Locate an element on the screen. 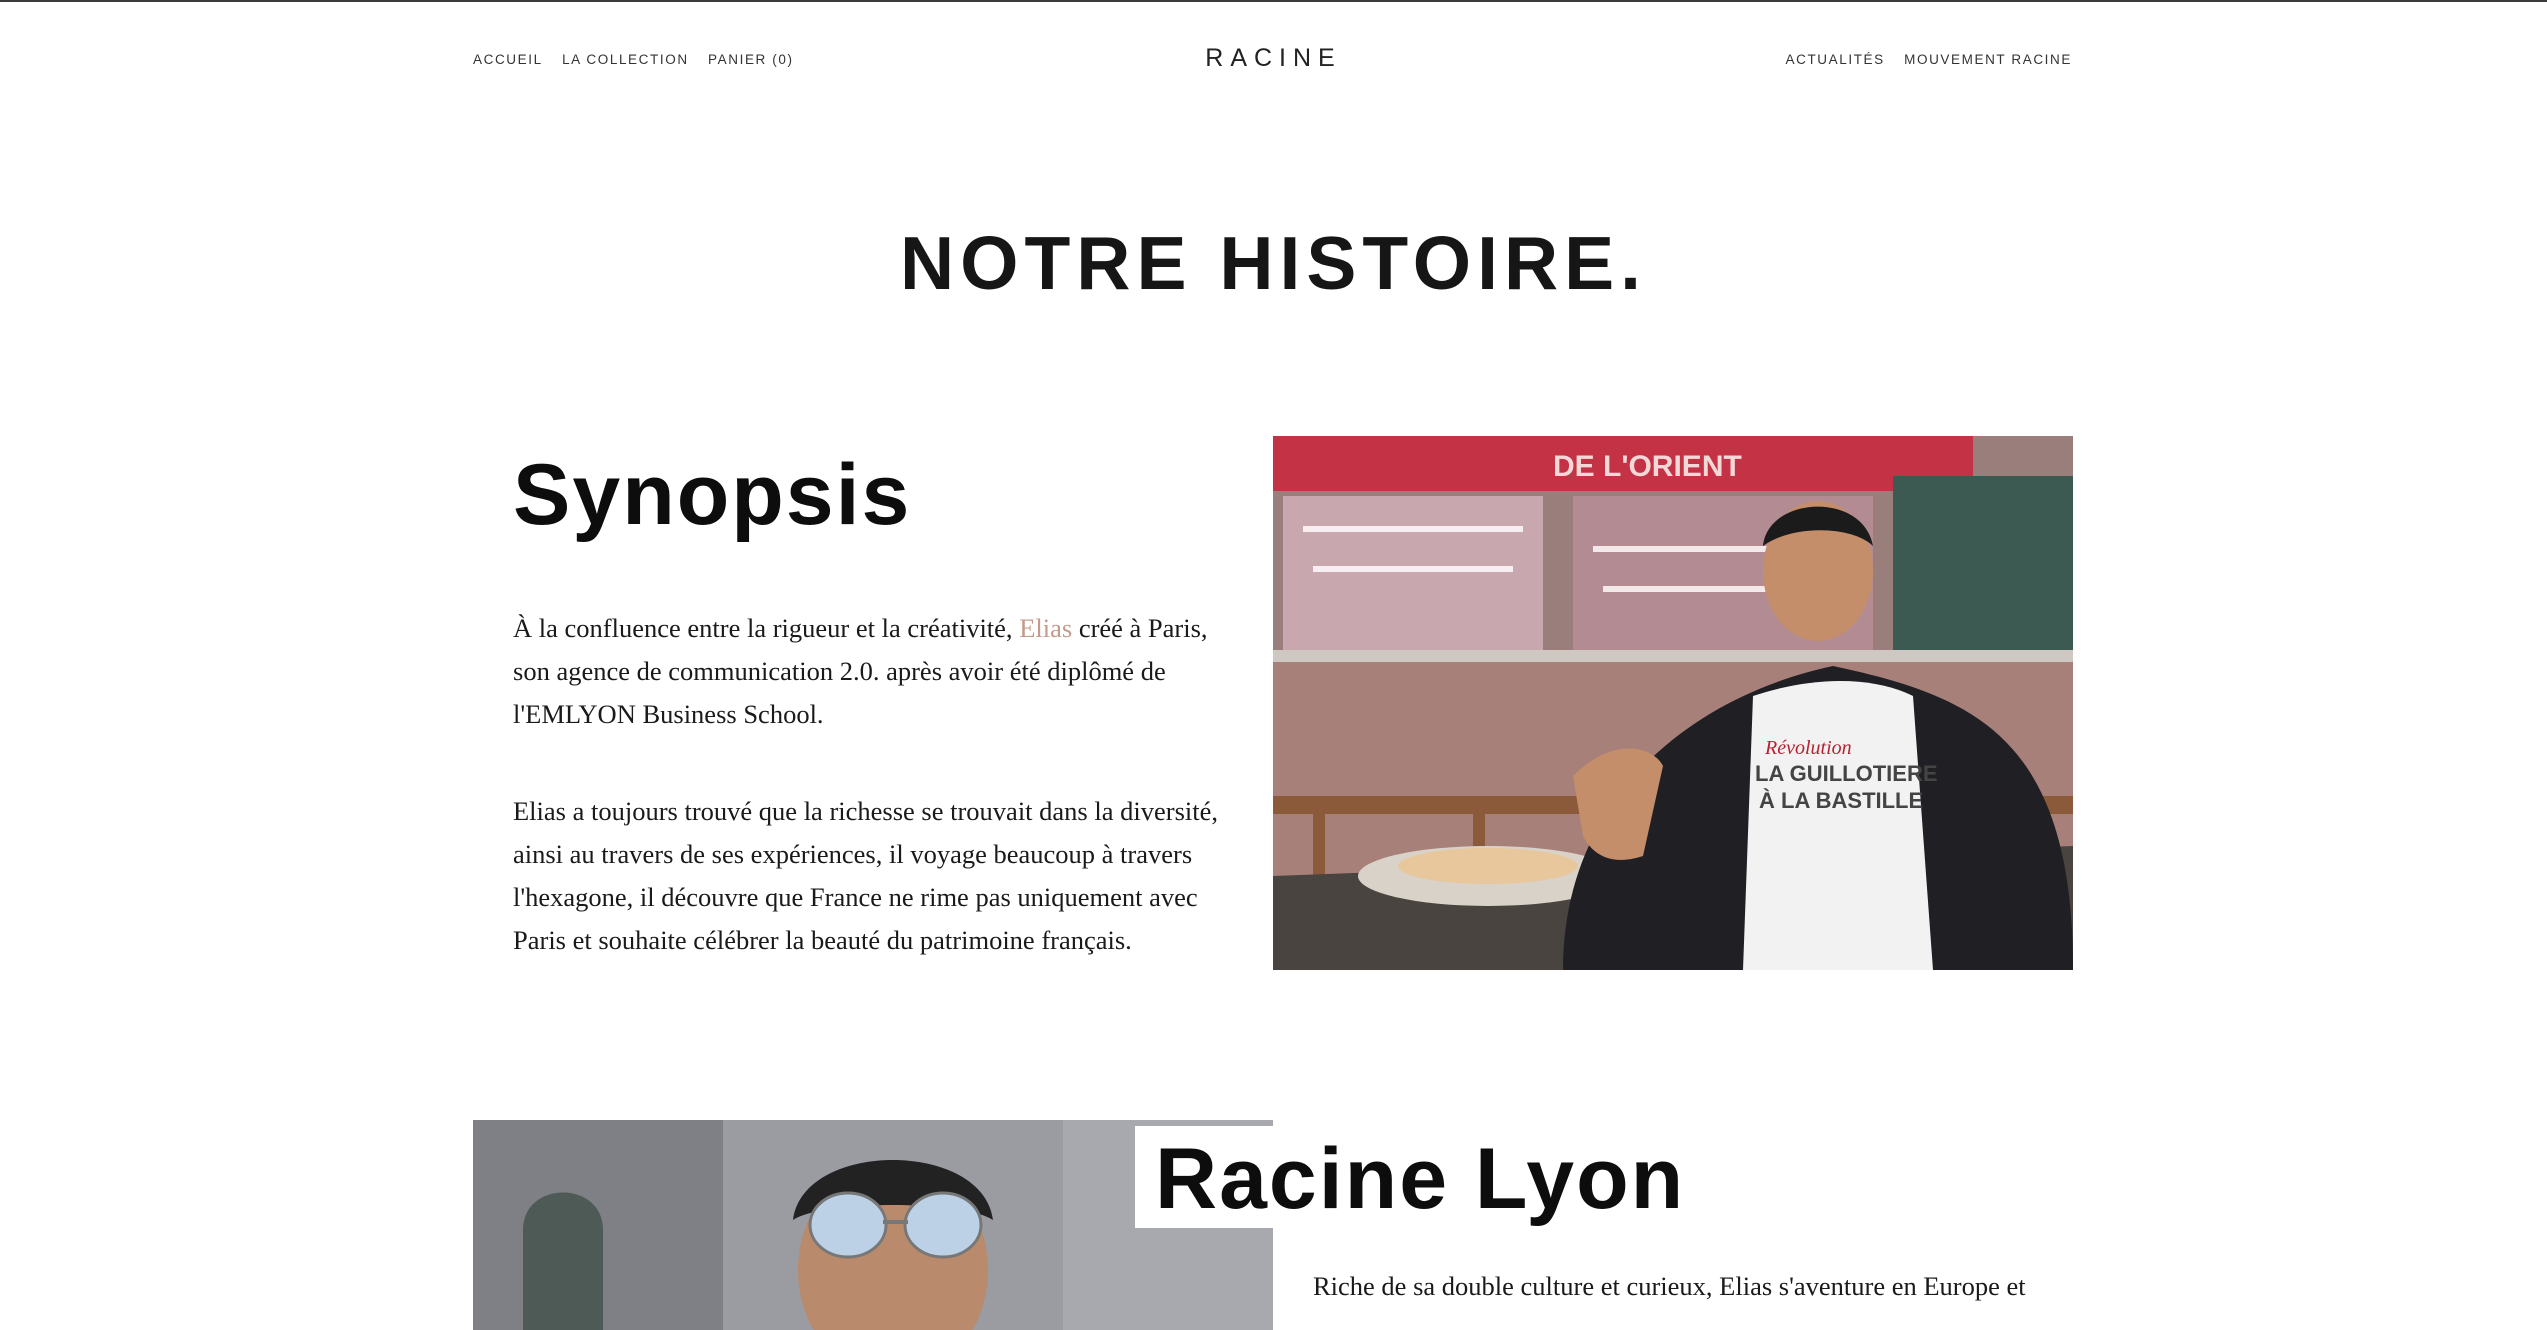  brand-logo: RACINE is located at coordinates (1273, 58).